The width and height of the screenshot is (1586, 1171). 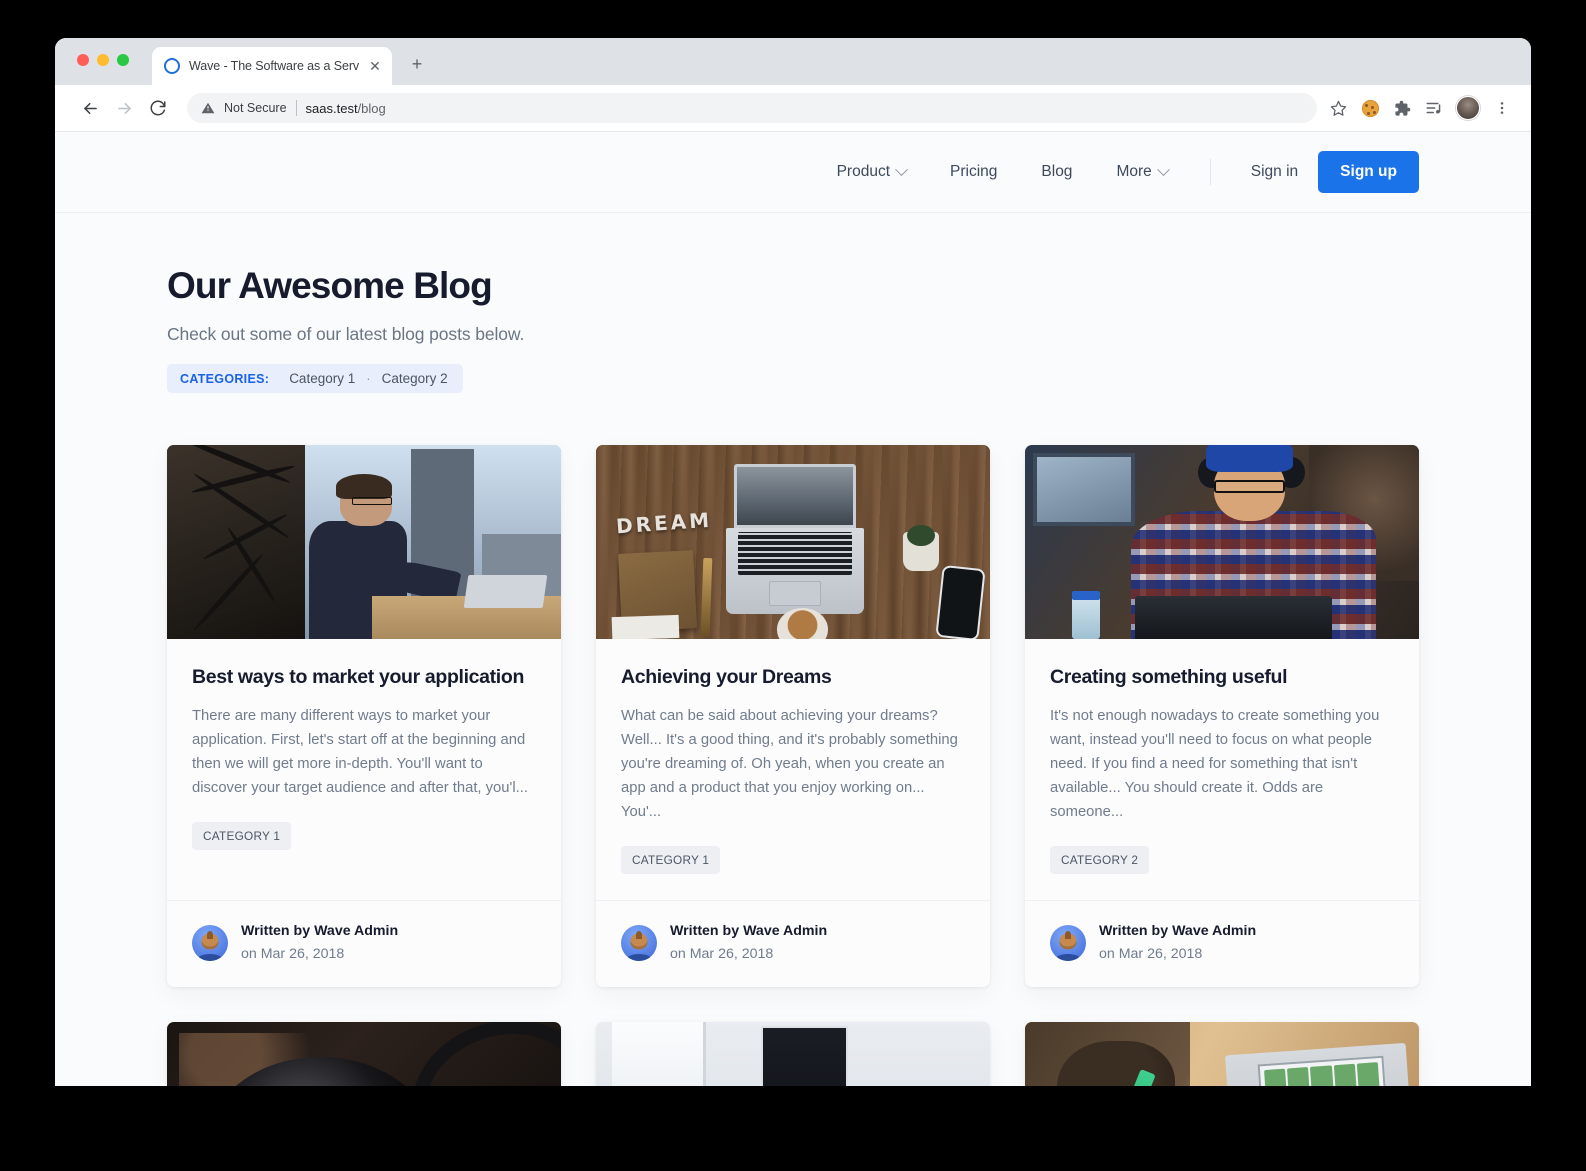 What do you see at coordinates (375, 66) in the screenshot?
I see `close-tab-icon: ✕` at bounding box center [375, 66].